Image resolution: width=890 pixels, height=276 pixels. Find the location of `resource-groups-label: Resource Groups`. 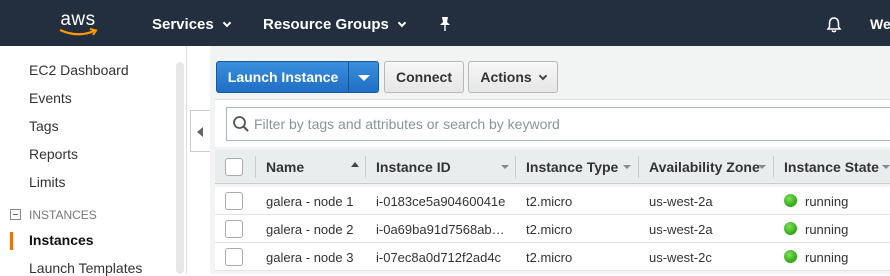

resource-groups-label: Resource Groups is located at coordinates (326, 24).